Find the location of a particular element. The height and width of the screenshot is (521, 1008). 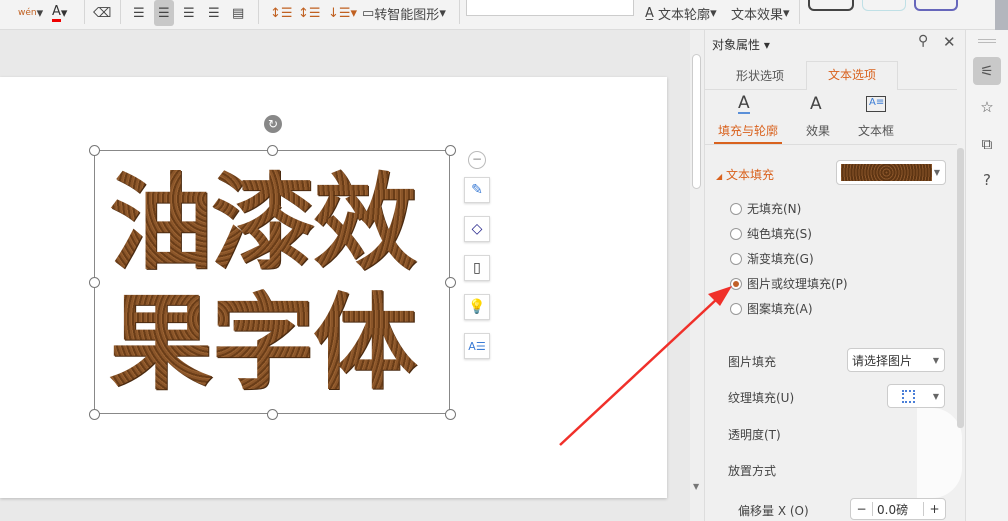

subtab-effect: 效果 is located at coordinates (818, 130).